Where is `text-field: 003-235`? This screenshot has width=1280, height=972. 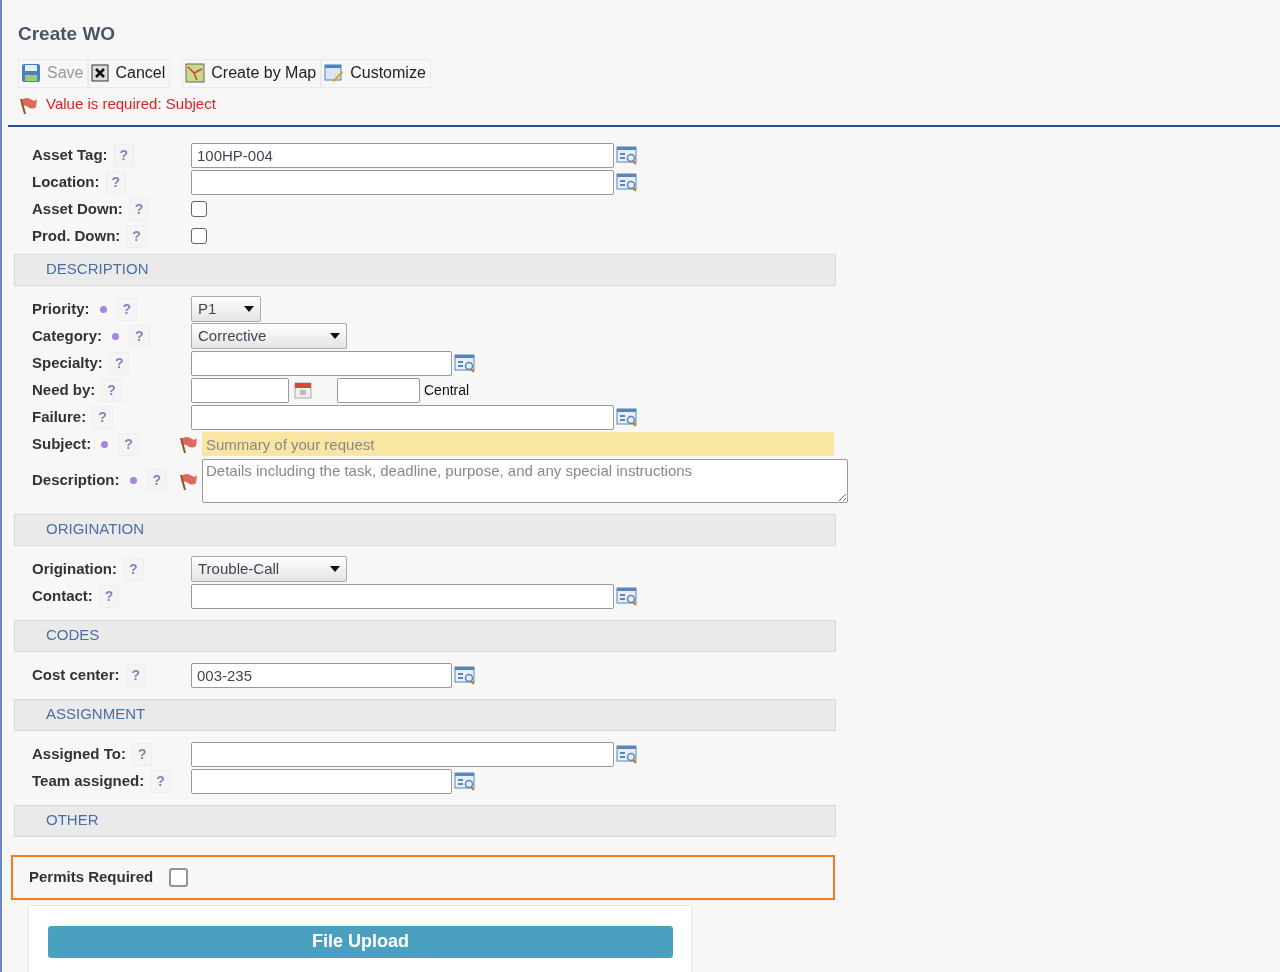
text-field: 003-235 is located at coordinates (321, 675).